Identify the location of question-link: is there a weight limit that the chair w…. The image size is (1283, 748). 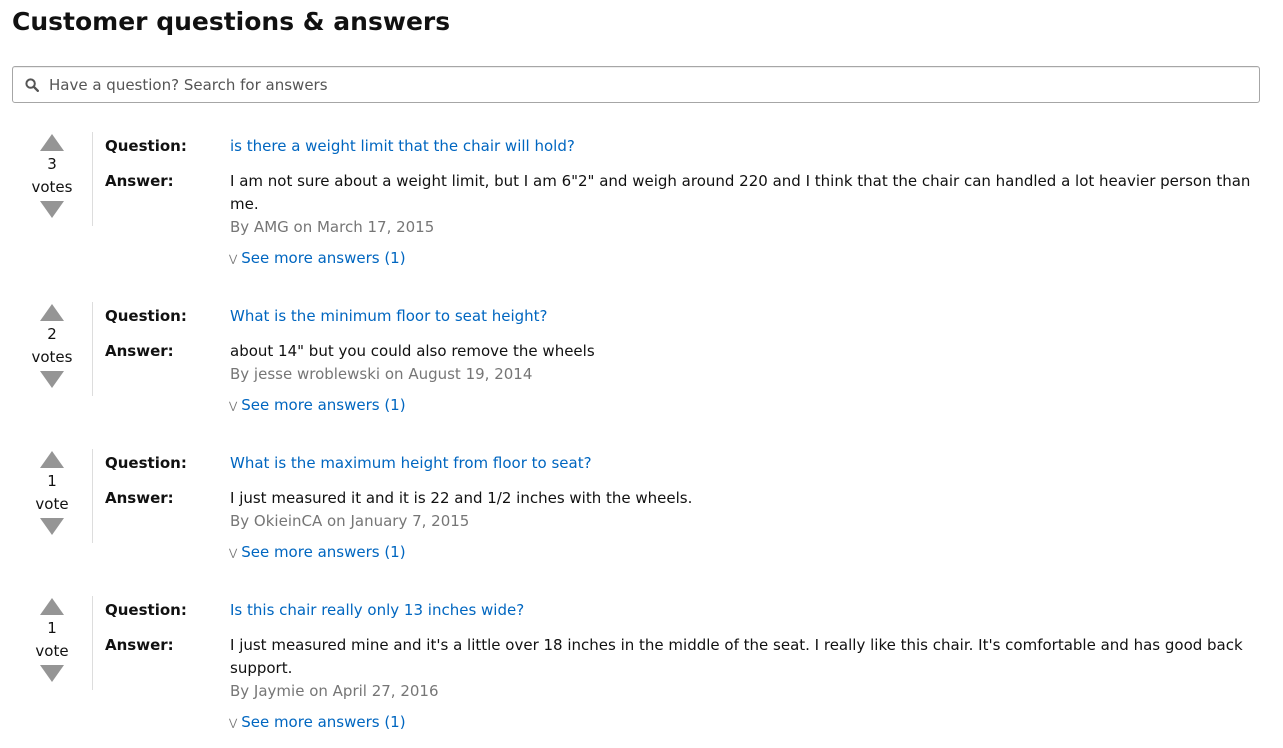
(402, 146).